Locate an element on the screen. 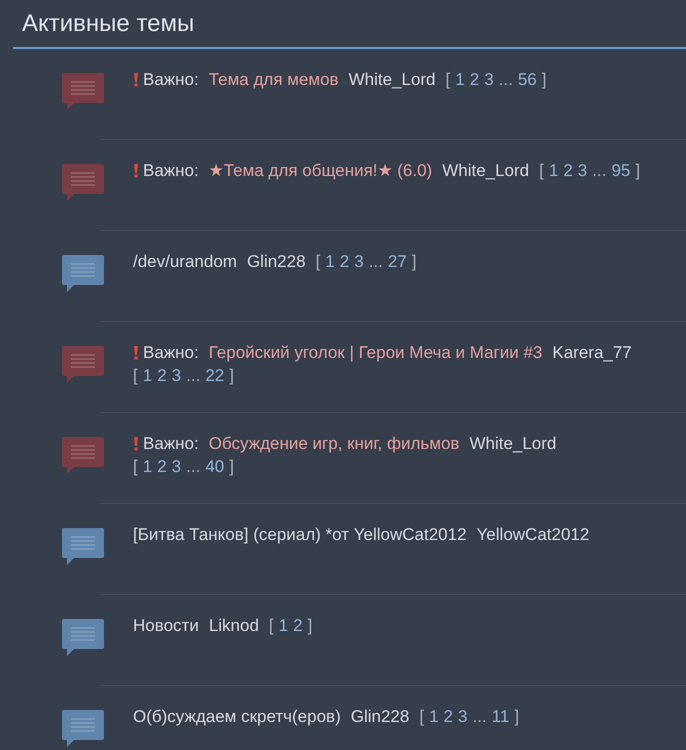 The width and height of the screenshot is (686, 750). section-title: Активные темы is located at coordinates (108, 24).